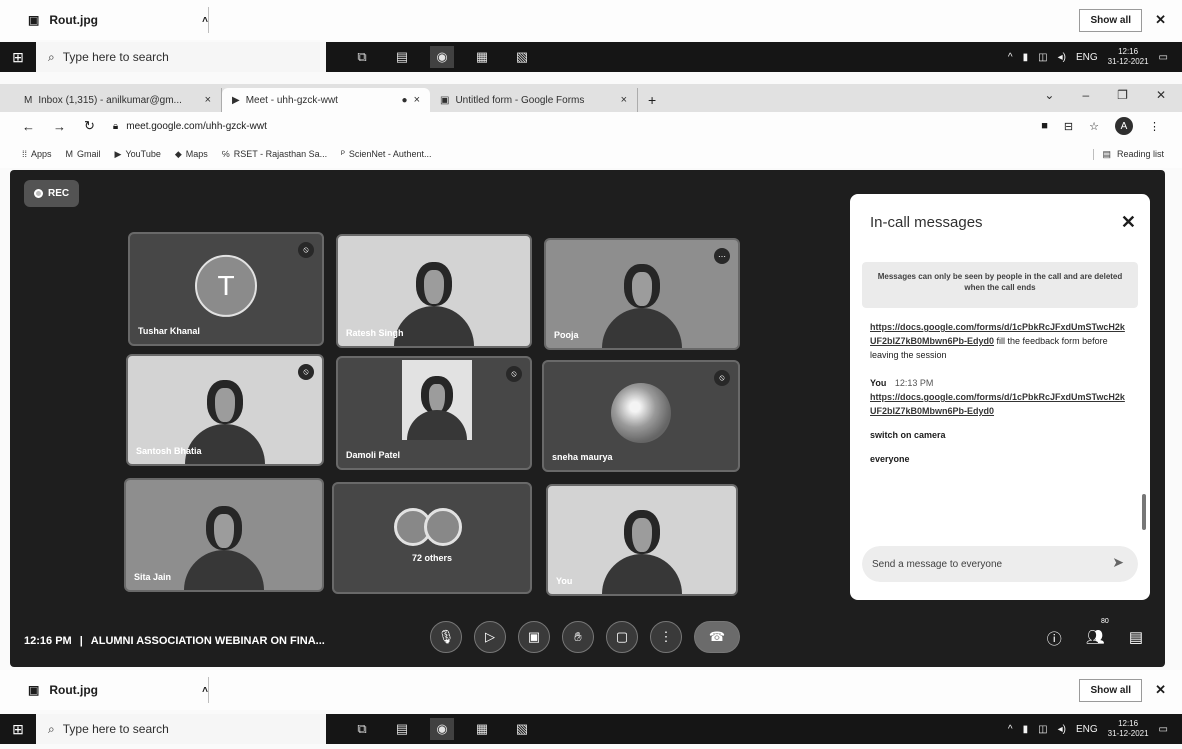 The height and width of the screenshot is (749, 1182). Describe the element at coordinates (1136, 638) in the screenshot. I see `chat-icon: ▤` at that location.